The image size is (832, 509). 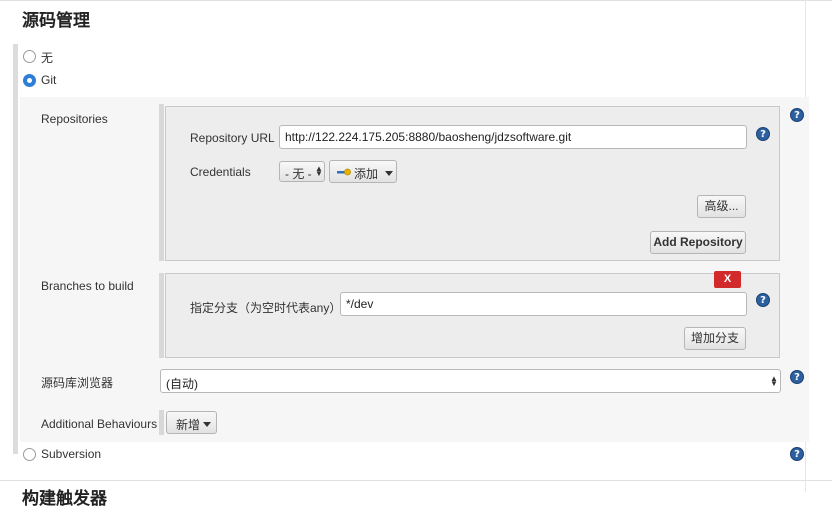 I want to click on credentials-select: - 无 - ▲ ▼, so click(x=302, y=171).